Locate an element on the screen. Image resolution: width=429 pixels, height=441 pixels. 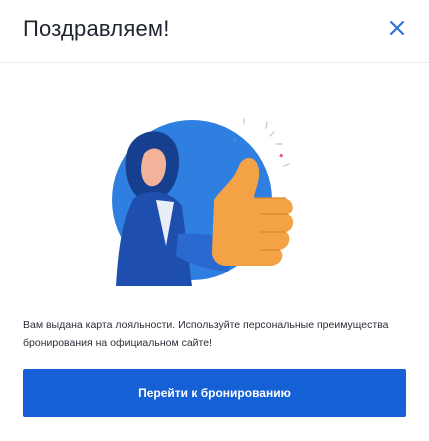
go-to-booking-button: Перейти к бронированию is located at coordinates (214, 393).